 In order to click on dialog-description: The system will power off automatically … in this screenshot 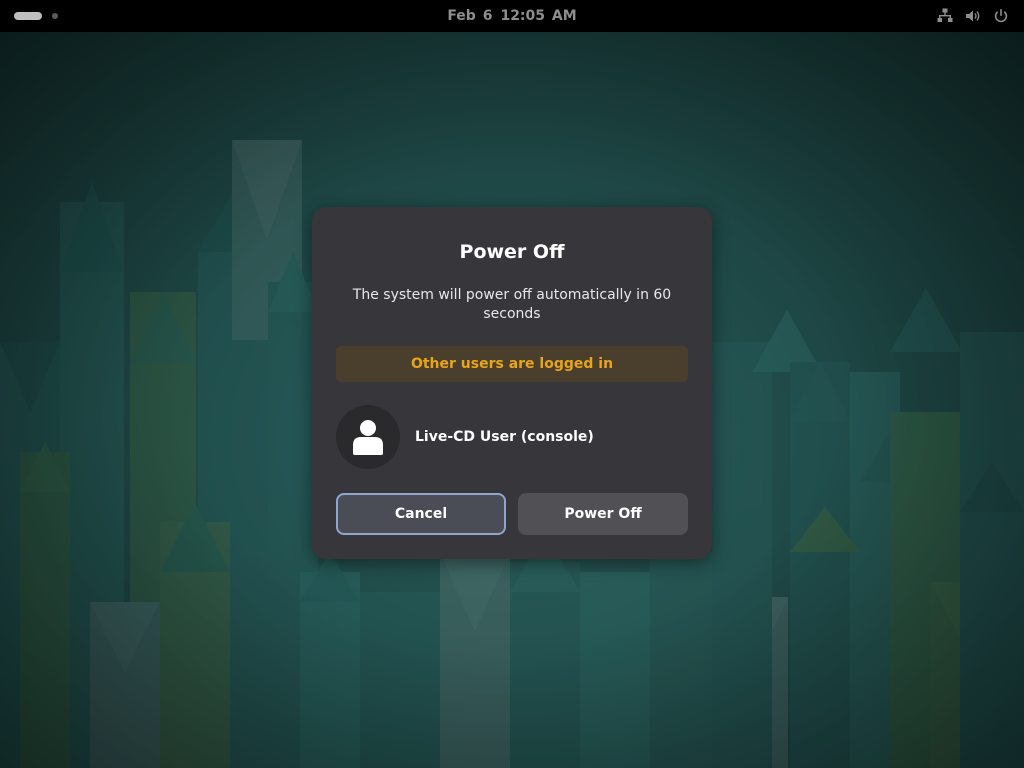, I will do `click(512, 304)`.